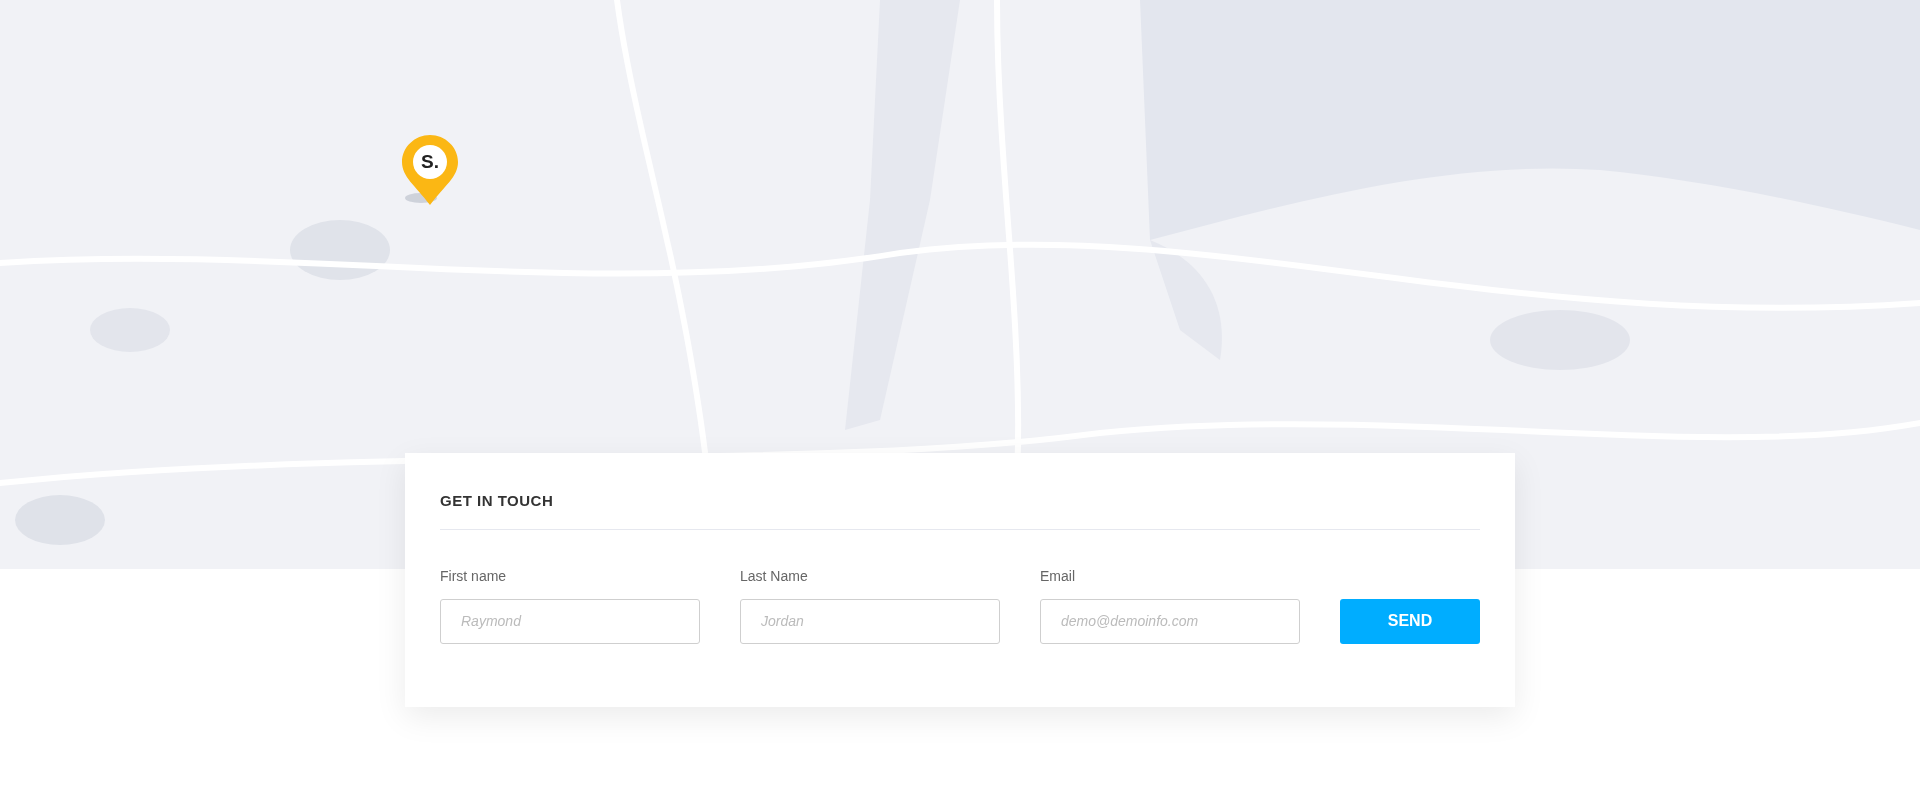 The width and height of the screenshot is (1920, 810). What do you see at coordinates (870, 621) in the screenshot?
I see `input-field: Jordan` at bounding box center [870, 621].